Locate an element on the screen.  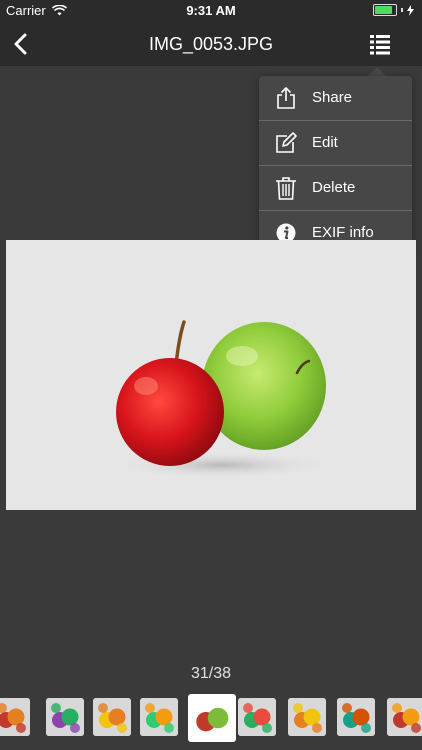
battery-cap is located at coordinates (402, 10).